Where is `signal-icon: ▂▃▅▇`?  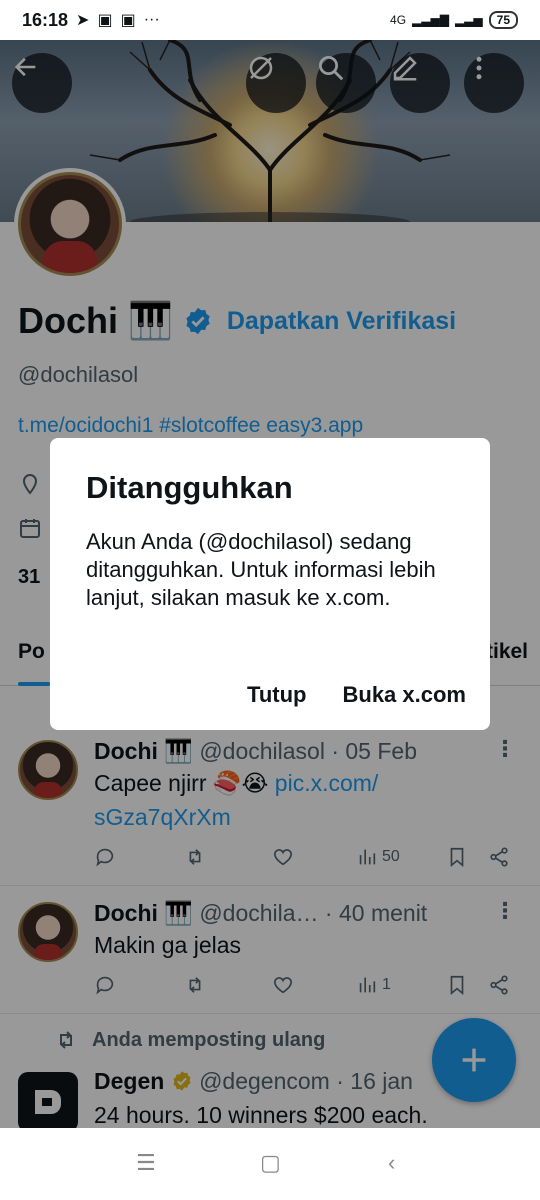
signal-icon: ▂▃▅▇ is located at coordinates (430, 20).